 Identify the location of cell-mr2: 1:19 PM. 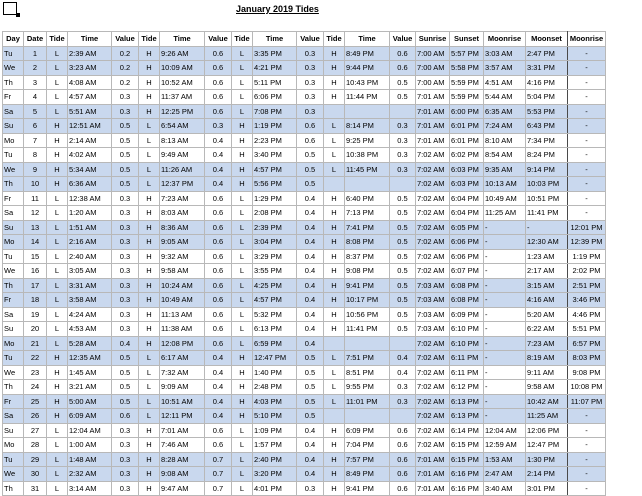
(587, 256).